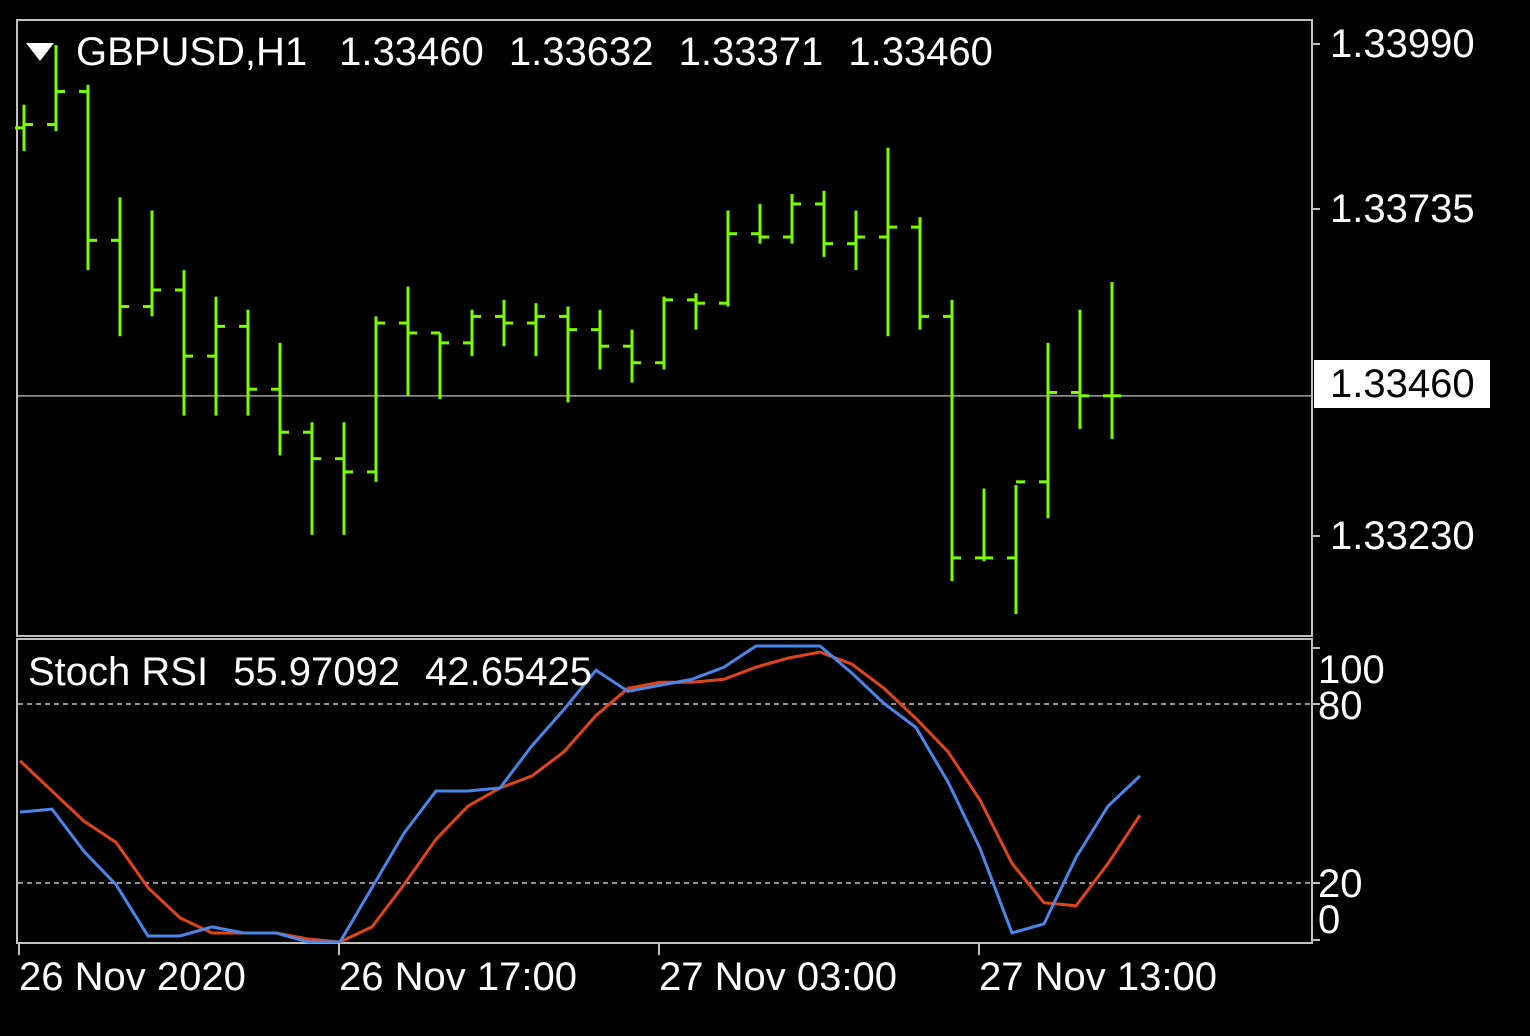 This screenshot has height=1036, width=1530. Describe the element at coordinates (1402, 44) in the screenshot. I see `price-axis-label: 1.33990` at that location.